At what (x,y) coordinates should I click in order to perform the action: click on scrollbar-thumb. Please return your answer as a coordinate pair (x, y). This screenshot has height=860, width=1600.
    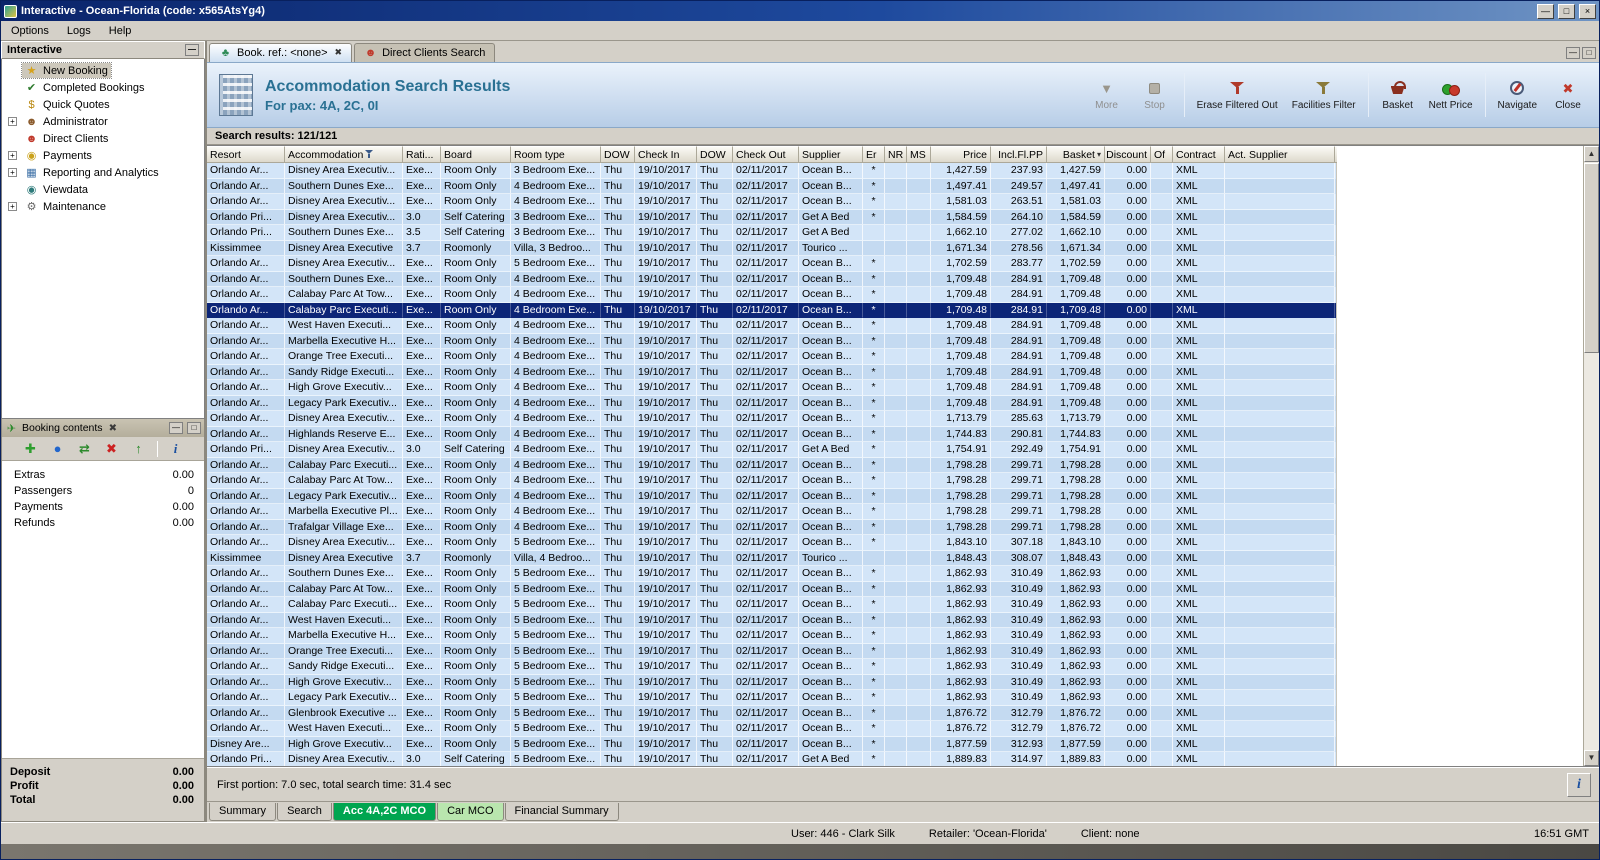
    Looking at the image, I should click on (1591, 258).